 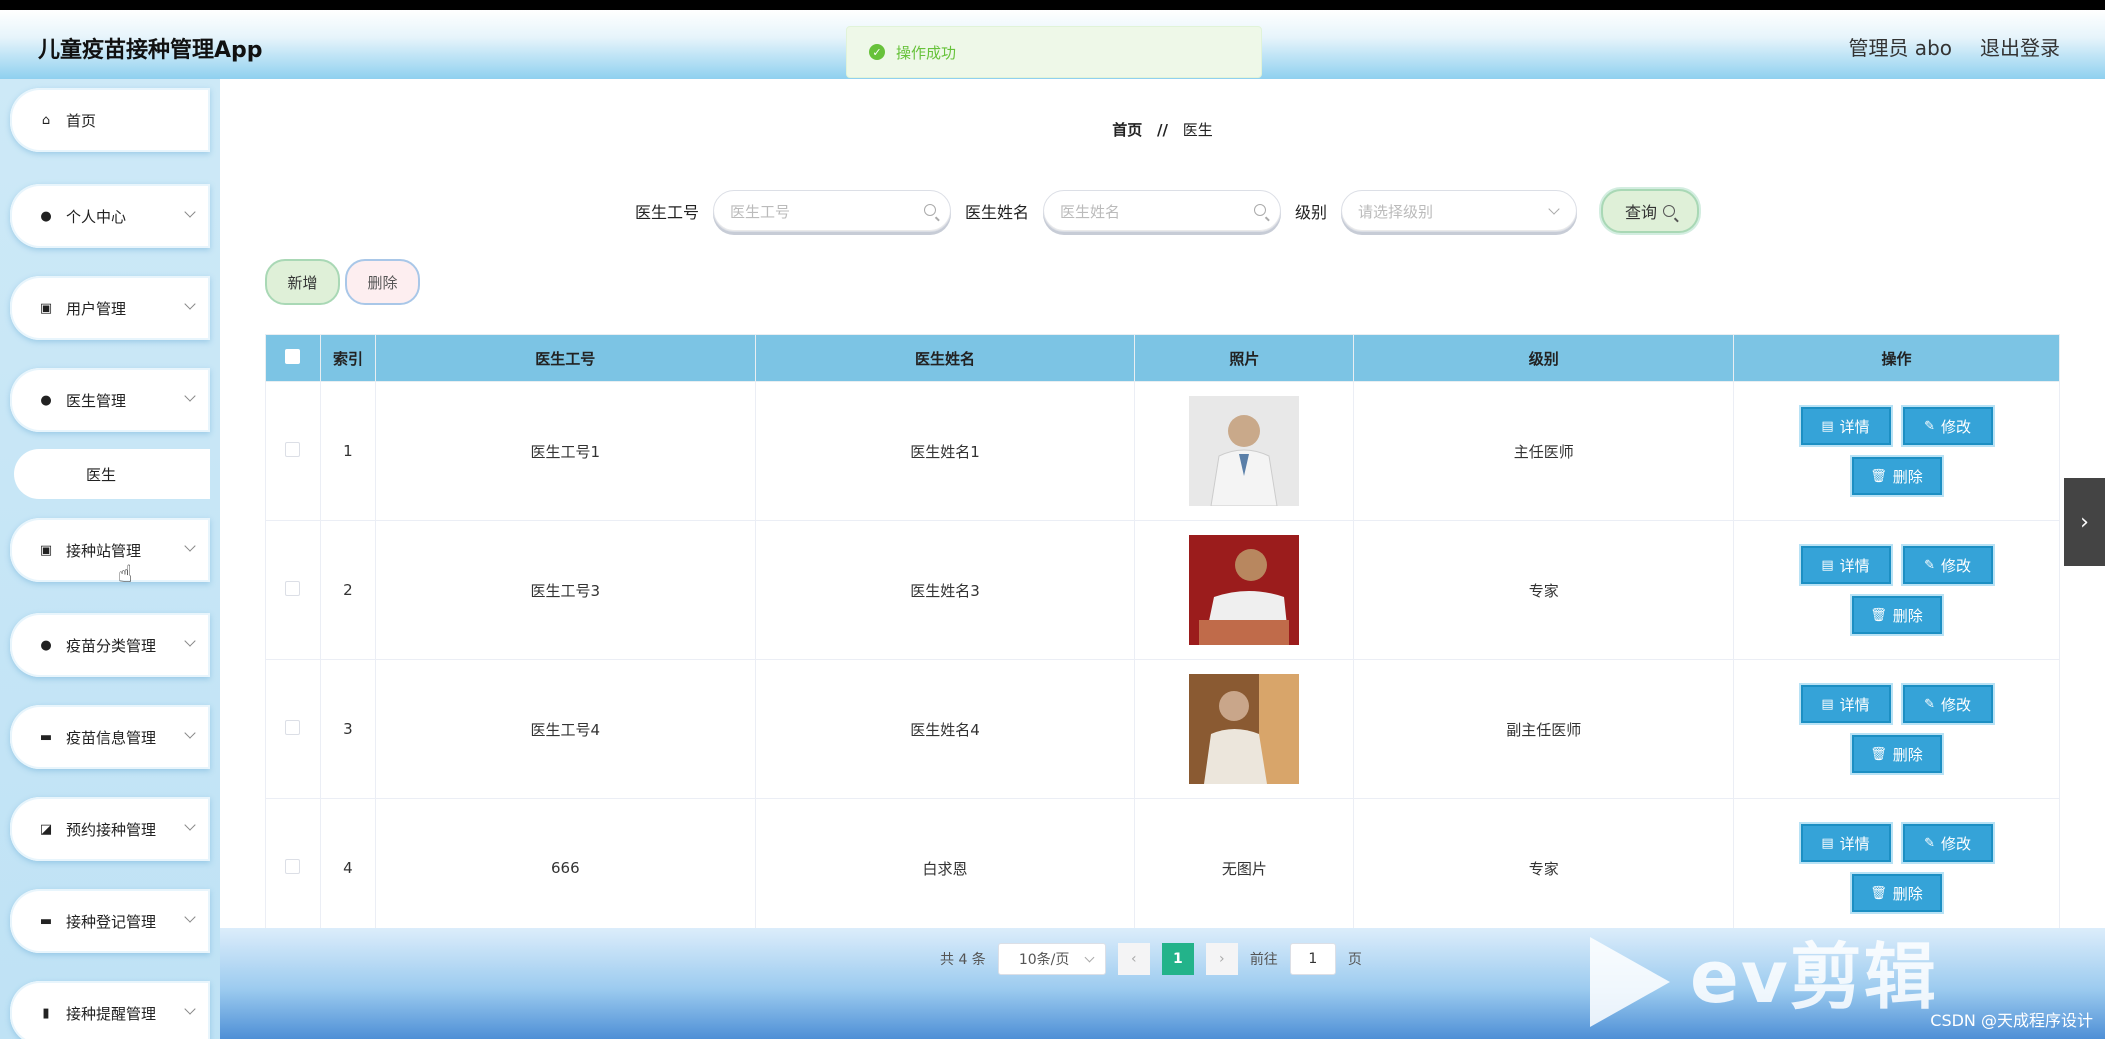 I want to click on sidebar-item-reminders: ▮ 接种提醒管理, so click(x=110, y=1010).